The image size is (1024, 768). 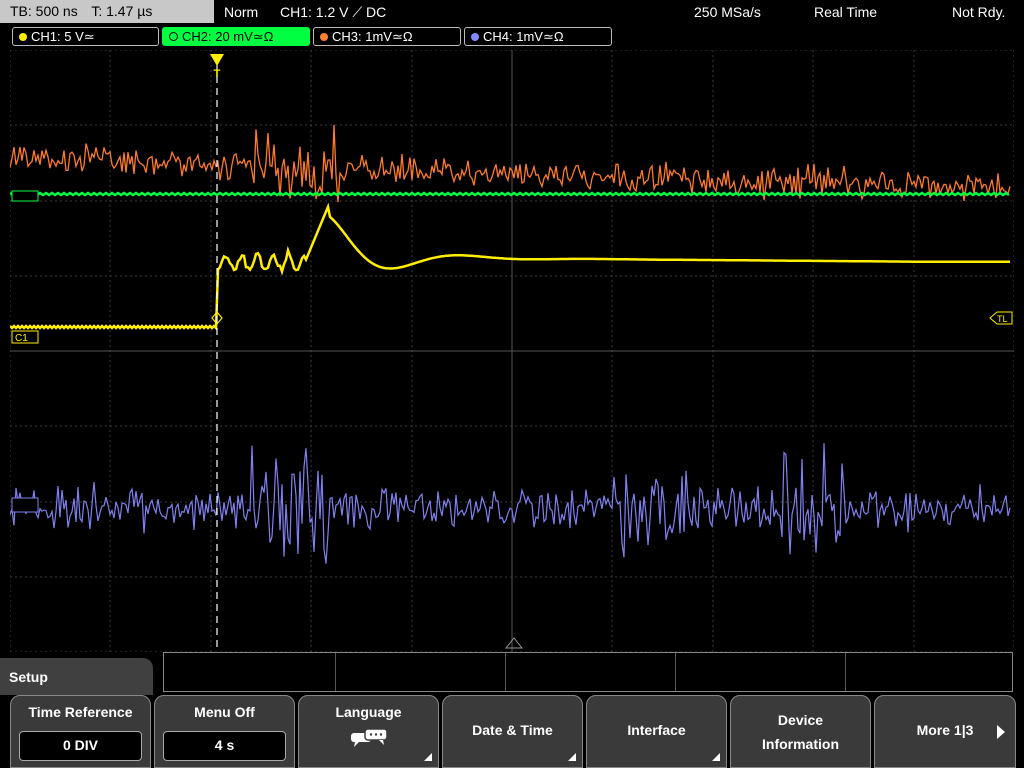 I want to click on timebase-box: TB: 500 ns T: 1.47 µs, so click(x=107, y=11).